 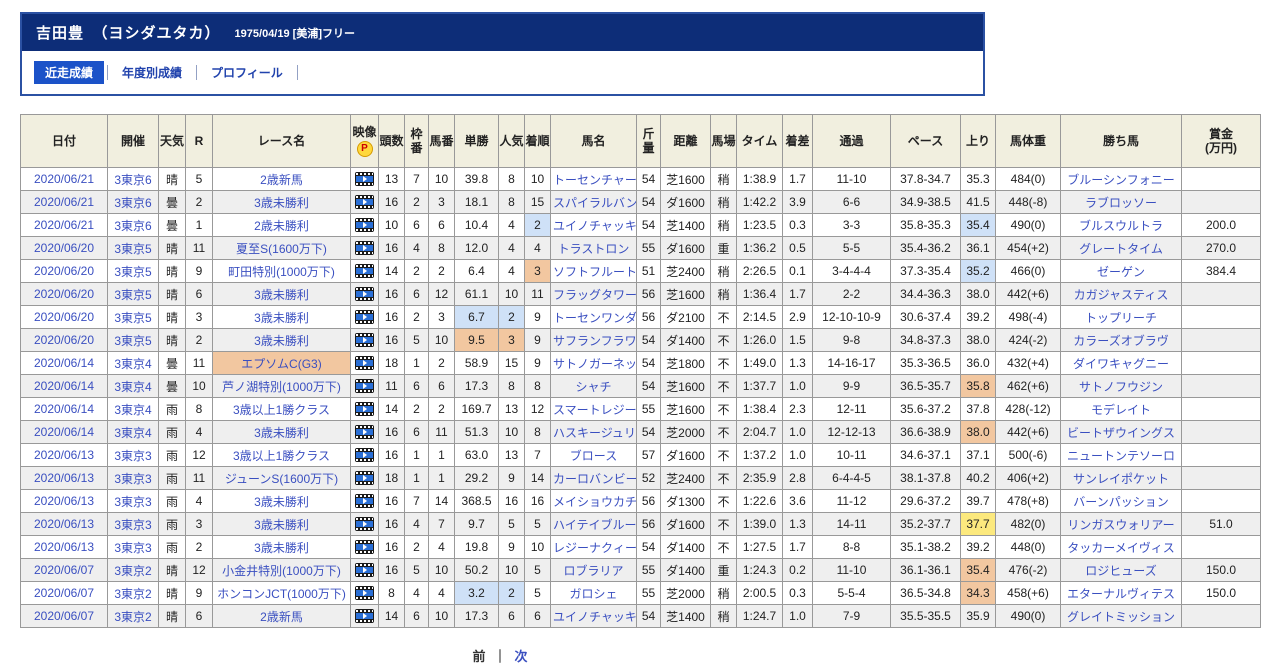 What do you see at coordinates (594, 180) in the screenshot?
I see `horse-link: トーセンチャールズ` at bounding box center [594, 180].